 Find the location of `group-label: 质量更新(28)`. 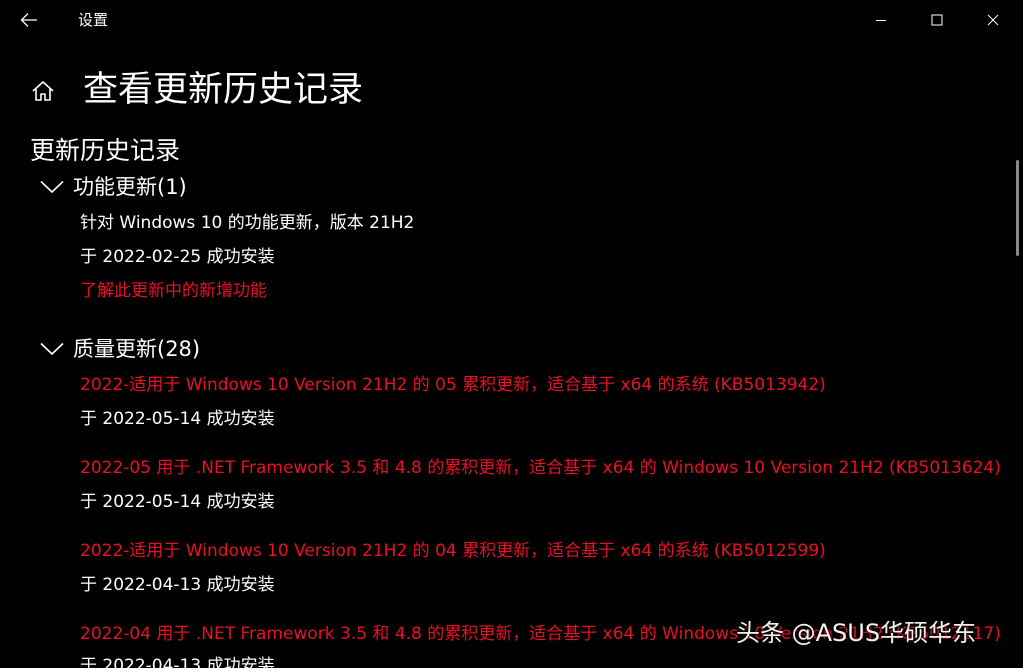

group-label: 质量更新(28) is located at coordinates (137, 349).